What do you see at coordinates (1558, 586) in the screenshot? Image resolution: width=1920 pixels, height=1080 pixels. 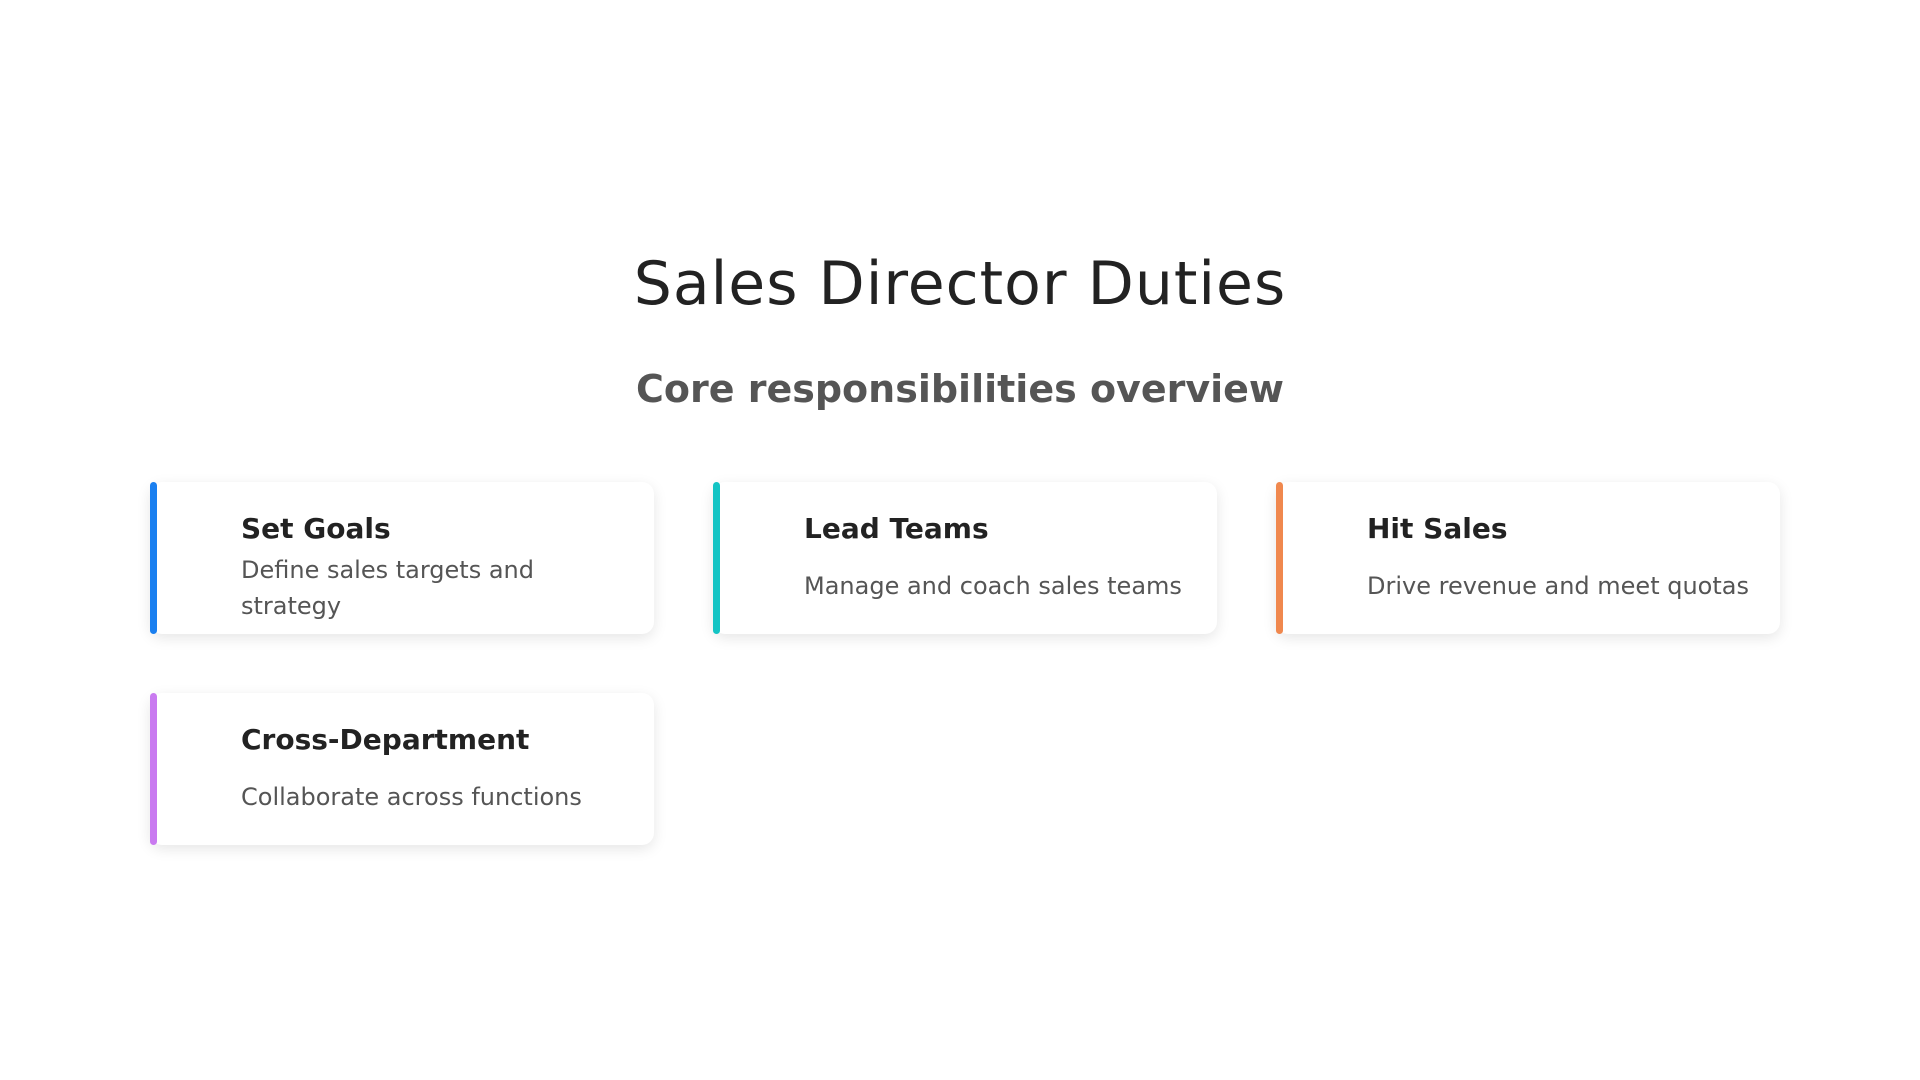 I see `card-description: Drive revenue and meet quotas` at bounding box center [1558, 586].